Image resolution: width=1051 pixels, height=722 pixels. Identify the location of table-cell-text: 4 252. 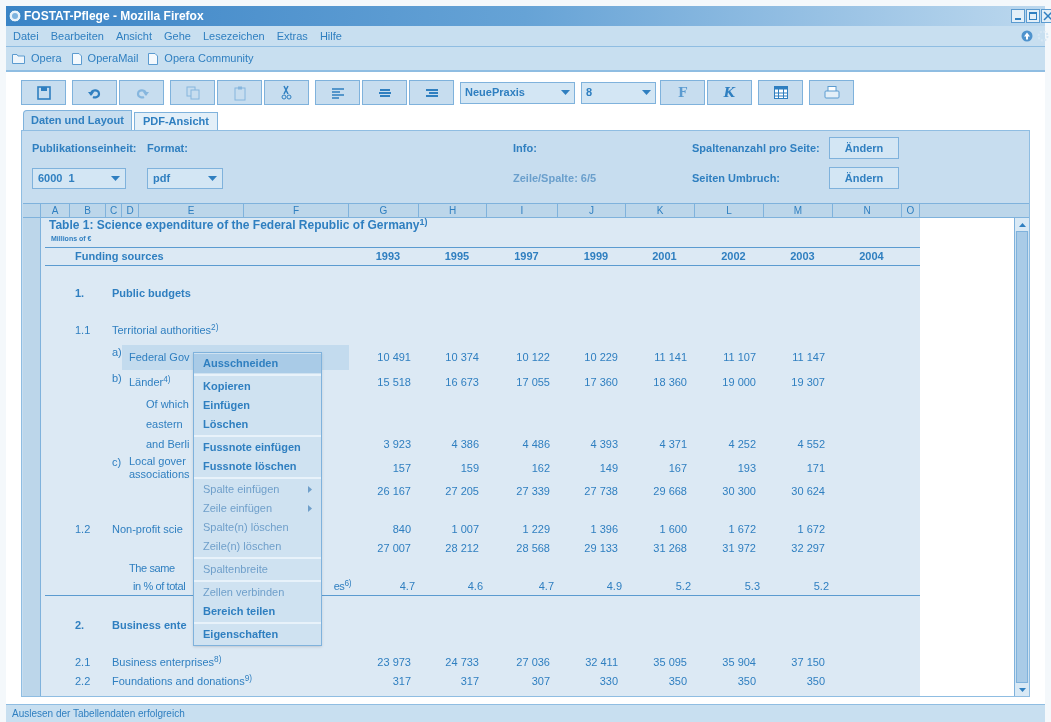
(742, 444).